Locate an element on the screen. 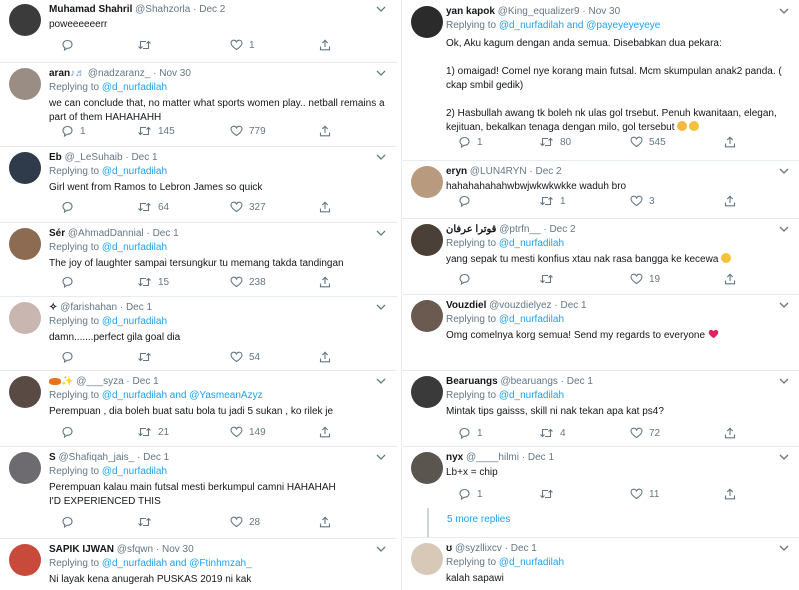 The width and height of the screenshot is (799, 590). user-name: Sér is located at coordinates (57, 233).